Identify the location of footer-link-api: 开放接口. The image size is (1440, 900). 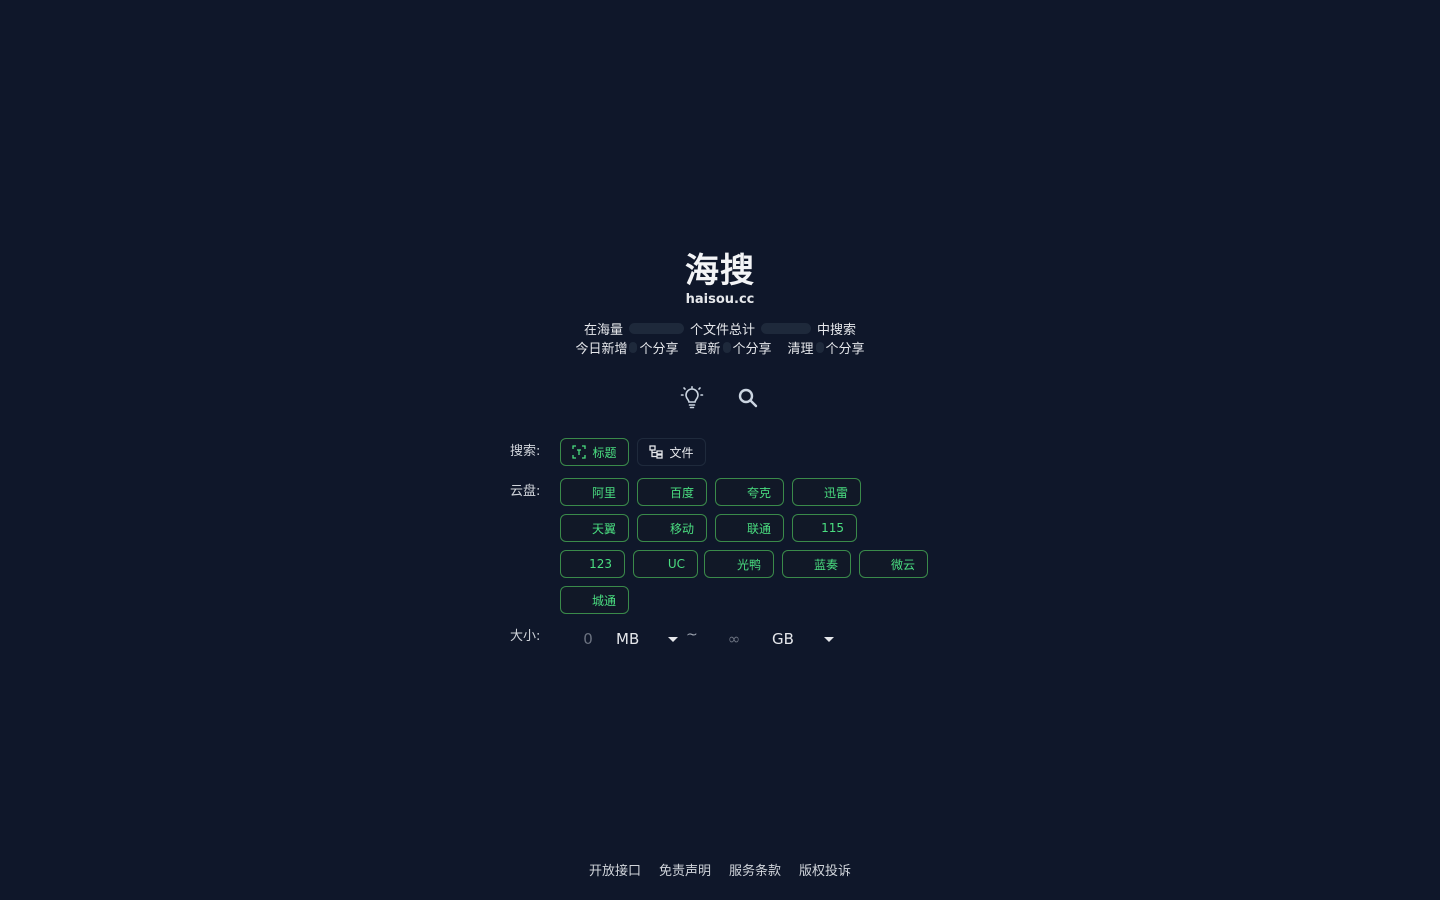
(615, 869).